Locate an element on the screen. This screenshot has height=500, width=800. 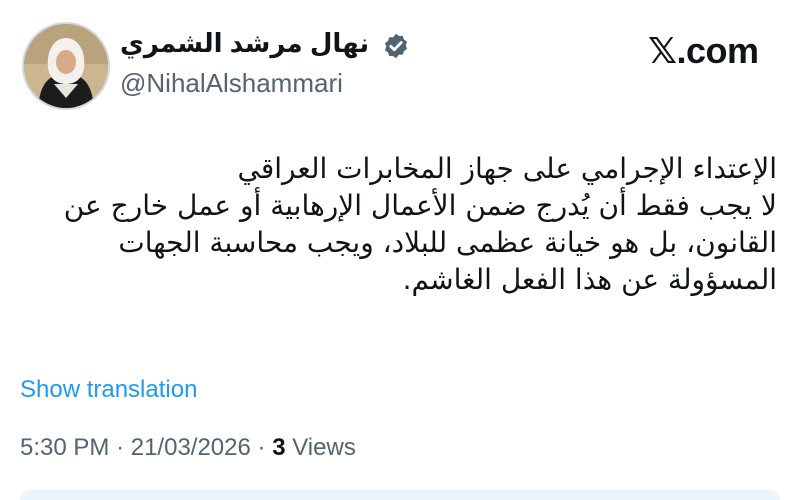
tweet-metadata: 5:30 PM · 21/03/2026 · 3 Views is located at coordinates (188, 448).